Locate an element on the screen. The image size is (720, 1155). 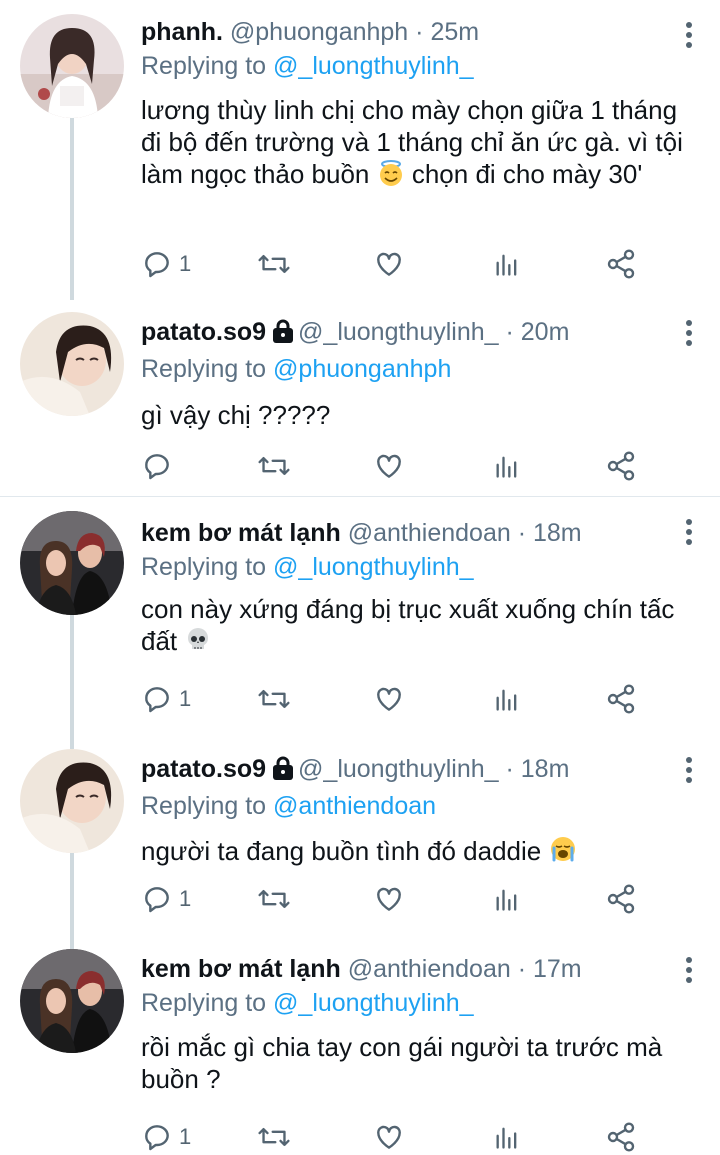
reply-icon is located at coordinates (157, 1138).